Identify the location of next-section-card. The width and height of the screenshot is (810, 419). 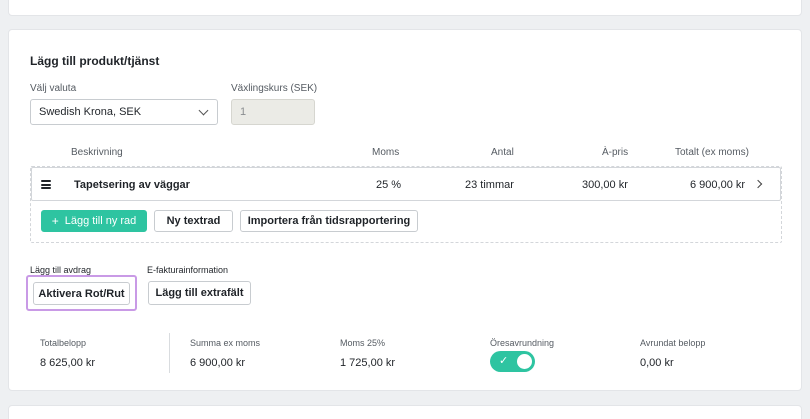
(405, 412).